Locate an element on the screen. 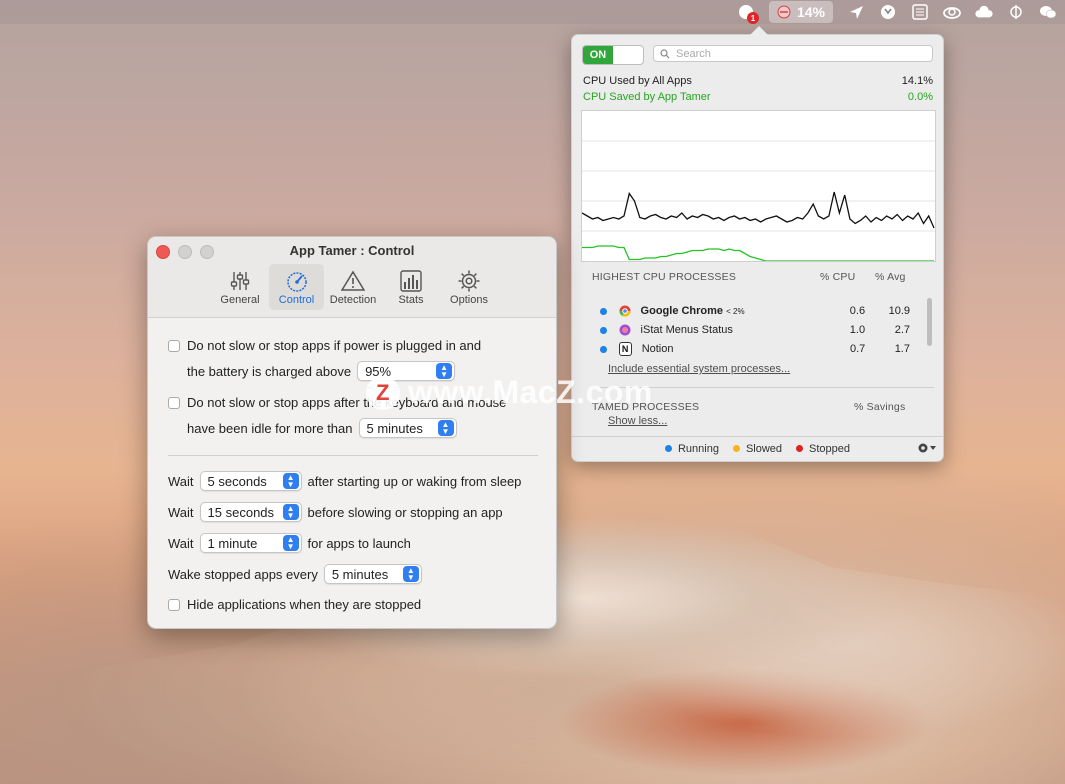  gauge-icon is located at coordinates (296, 282).